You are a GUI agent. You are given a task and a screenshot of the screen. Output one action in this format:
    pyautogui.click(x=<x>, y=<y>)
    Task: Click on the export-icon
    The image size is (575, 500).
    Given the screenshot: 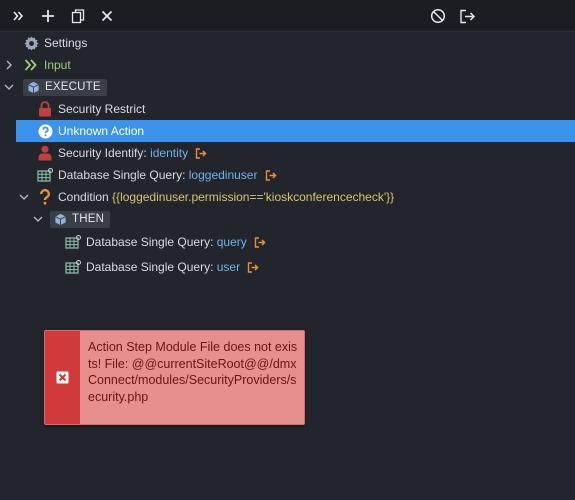 What is the action you would take?
    pyautogui.click(x=467, y=16)
    